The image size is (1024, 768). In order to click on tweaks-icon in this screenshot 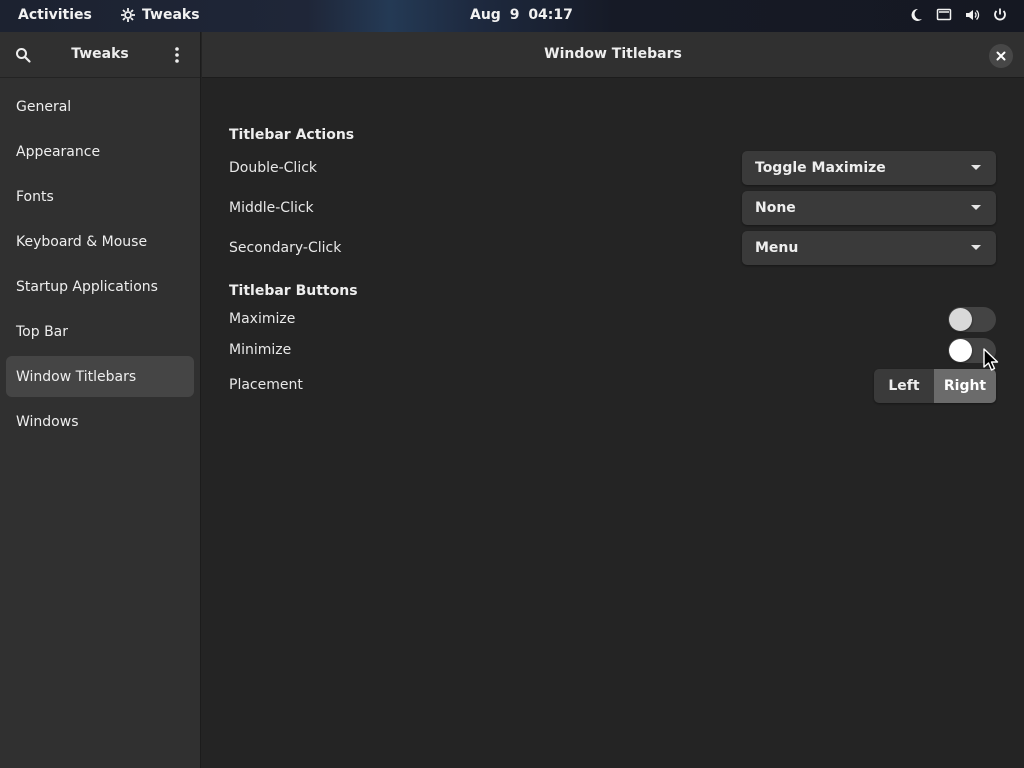, I will do `click(128, 15)`.